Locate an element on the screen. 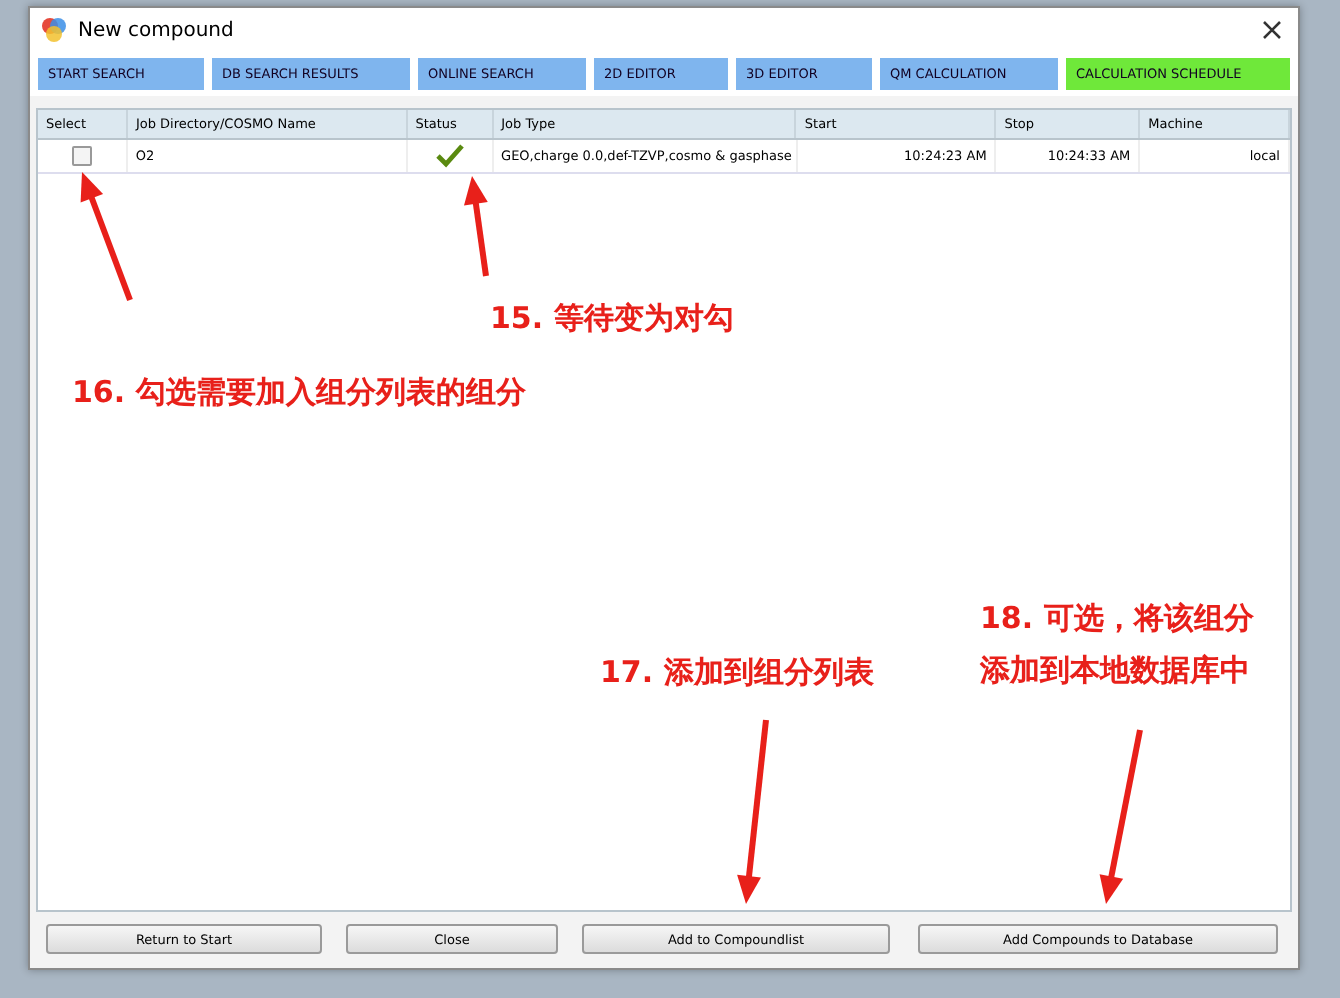 The height and width of the screenshot is (998, 1340). logo-icon is located at coordinates (54, 30).